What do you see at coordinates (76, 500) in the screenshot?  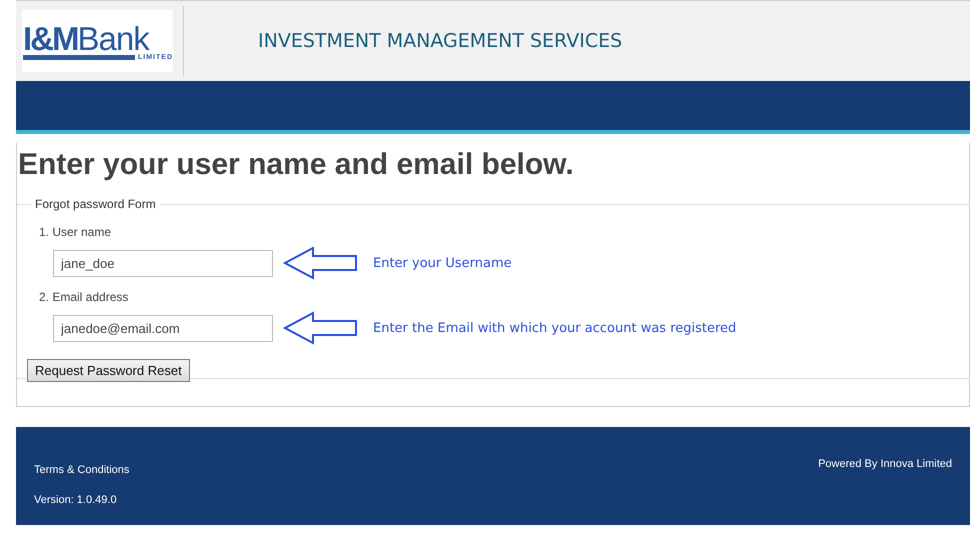 I see `version-text: Version: 1.0.49.0` at bounding box center [76, 500].